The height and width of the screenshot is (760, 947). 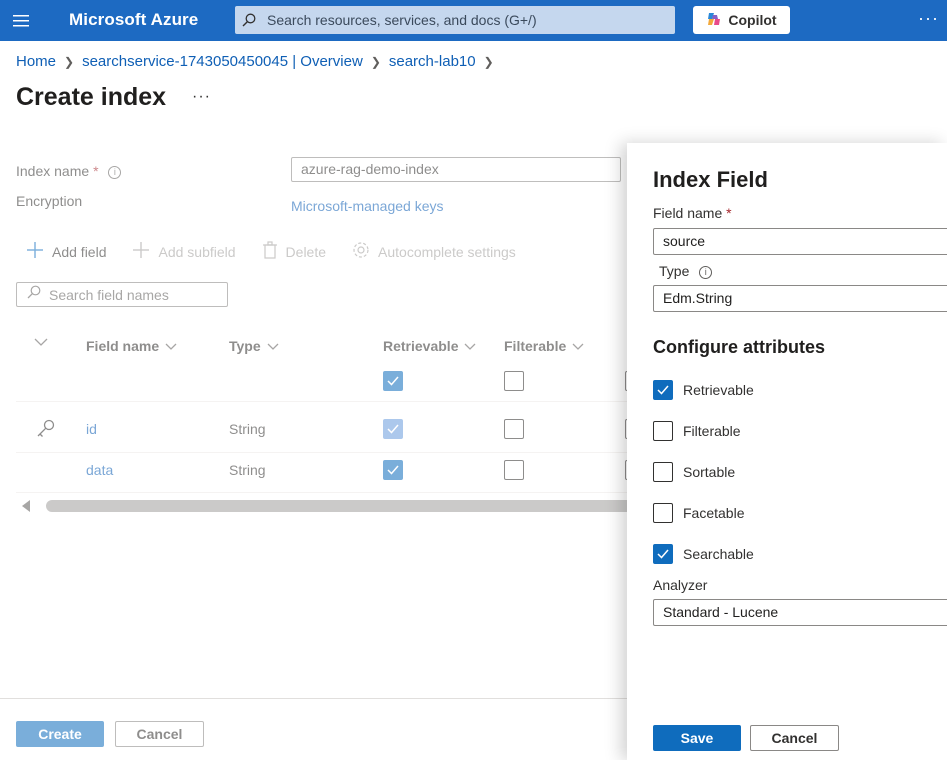 I want to click on key-icon, so click(x=46, y=429).